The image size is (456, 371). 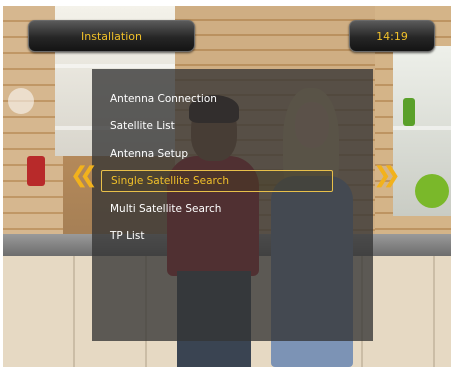 What do you see at coordinates (387, 176) in the screenshot?
I see `double-chevron-right-icon: ❯❯` at bounding box center [387, 176].